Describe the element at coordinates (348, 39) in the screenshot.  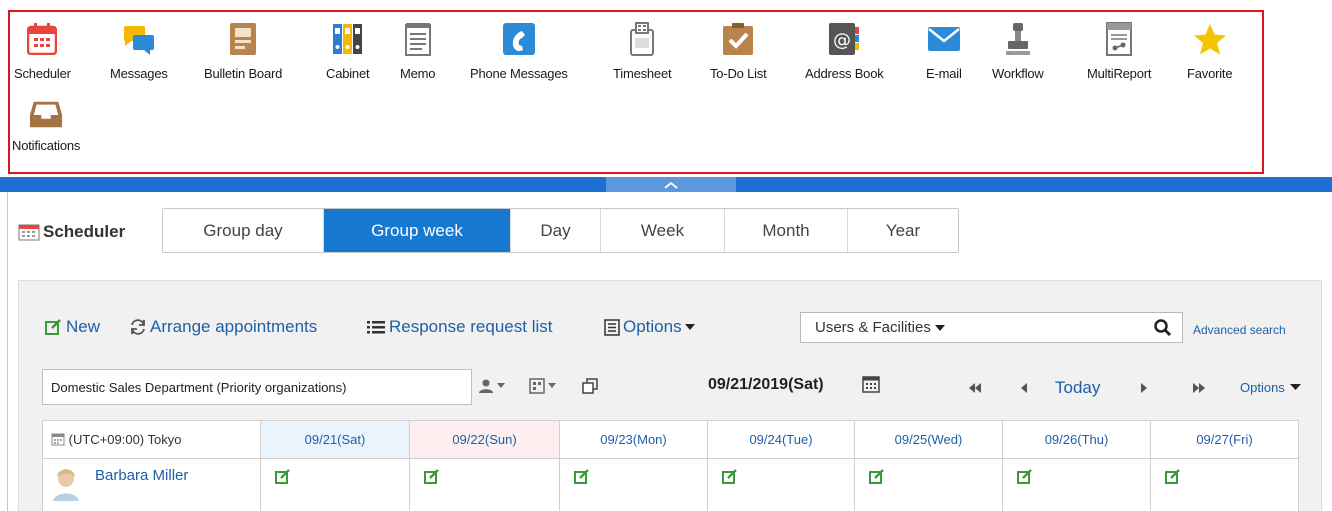
I see `binders-icon` at that location.